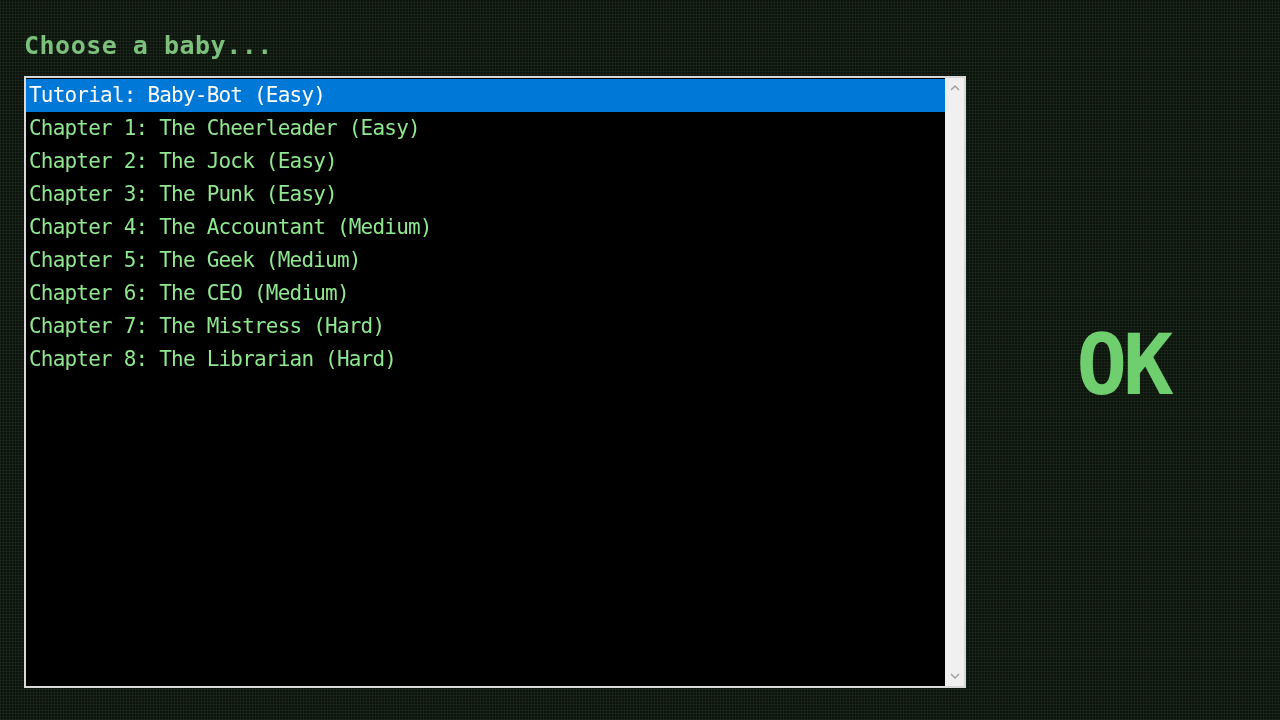 This screenshot has height=720, width=1280. What do you see at coordinates (485, 260) in the screenshot?
I see `level-list-item: Chapter 5: The Geek (Medium)` at bounding box center [485, 260].